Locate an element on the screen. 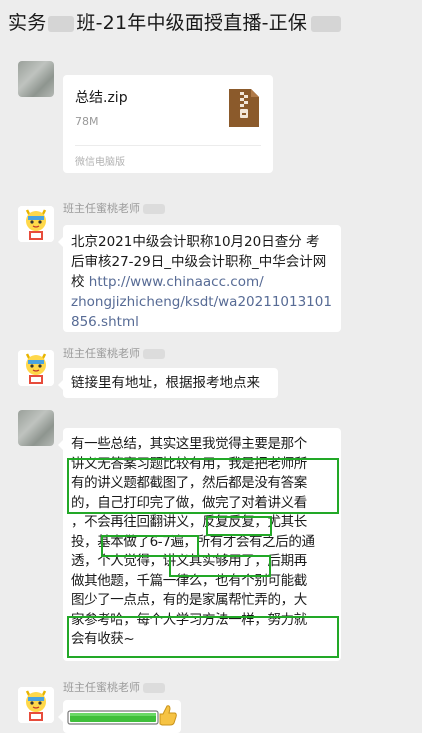 The width and height of the screenshot is (422, 733). message-bubble: 链接里有地址，根据报考地点来 is located at coordinates (168, 383).